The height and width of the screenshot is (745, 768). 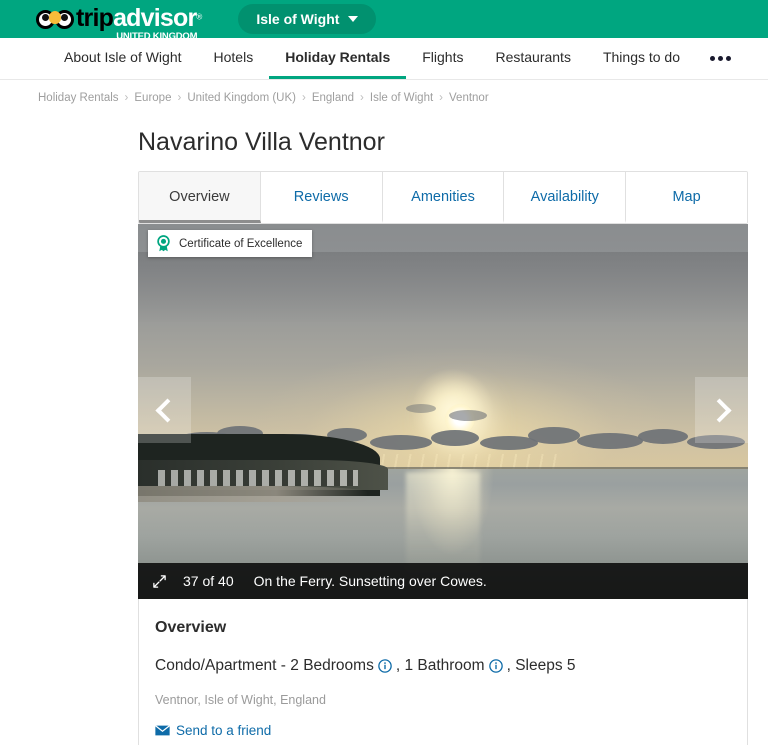 What do you see at coordinates (443, 730) in the screenshot?
I see `send-to-a-friend-link: Send to a friend` at bounding box center [443, 730].